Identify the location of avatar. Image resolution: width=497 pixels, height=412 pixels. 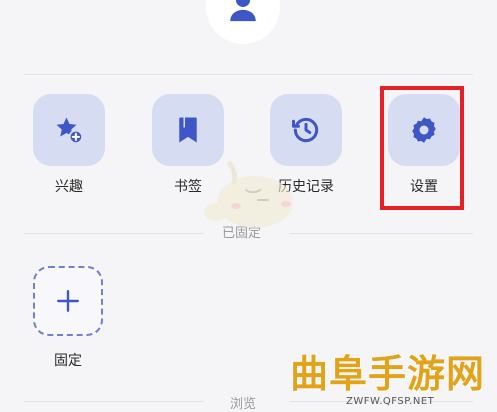
(243, 22).